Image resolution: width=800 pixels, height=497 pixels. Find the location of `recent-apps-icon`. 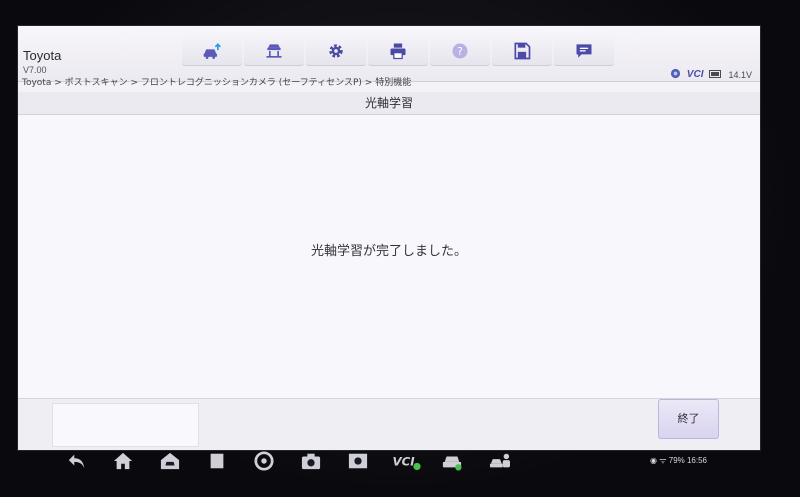

recent-apps-icon is located at coordinates (217, 461).